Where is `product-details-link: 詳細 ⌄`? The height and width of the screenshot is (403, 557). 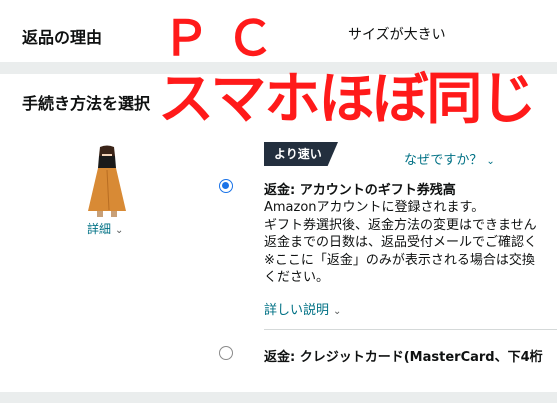 product-details-link: 詳細 ⌄ is located at coordinates (105, 228).